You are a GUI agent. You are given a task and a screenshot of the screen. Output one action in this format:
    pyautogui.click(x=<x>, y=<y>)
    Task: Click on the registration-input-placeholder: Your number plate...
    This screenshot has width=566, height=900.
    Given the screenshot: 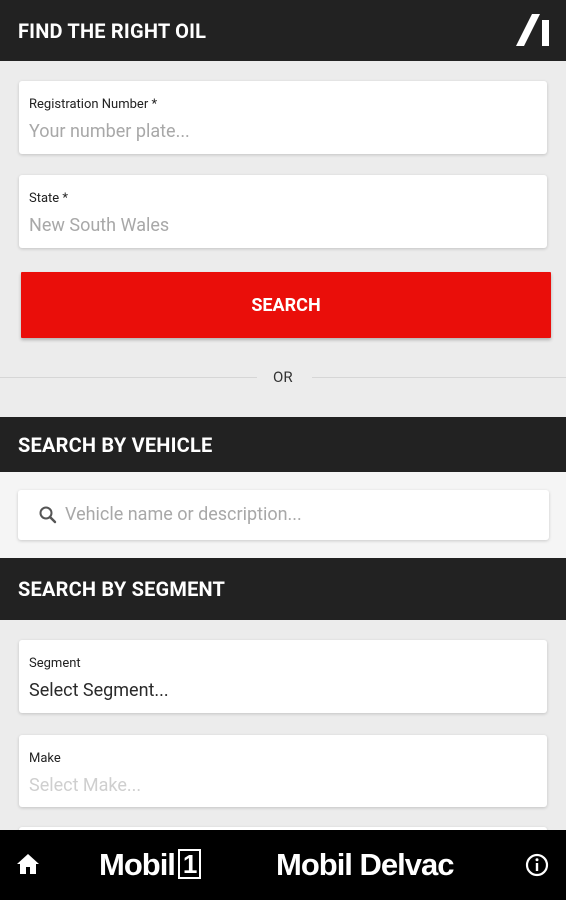 What is the action you would take?
    pyautogui.click(x=109, y=131)
    